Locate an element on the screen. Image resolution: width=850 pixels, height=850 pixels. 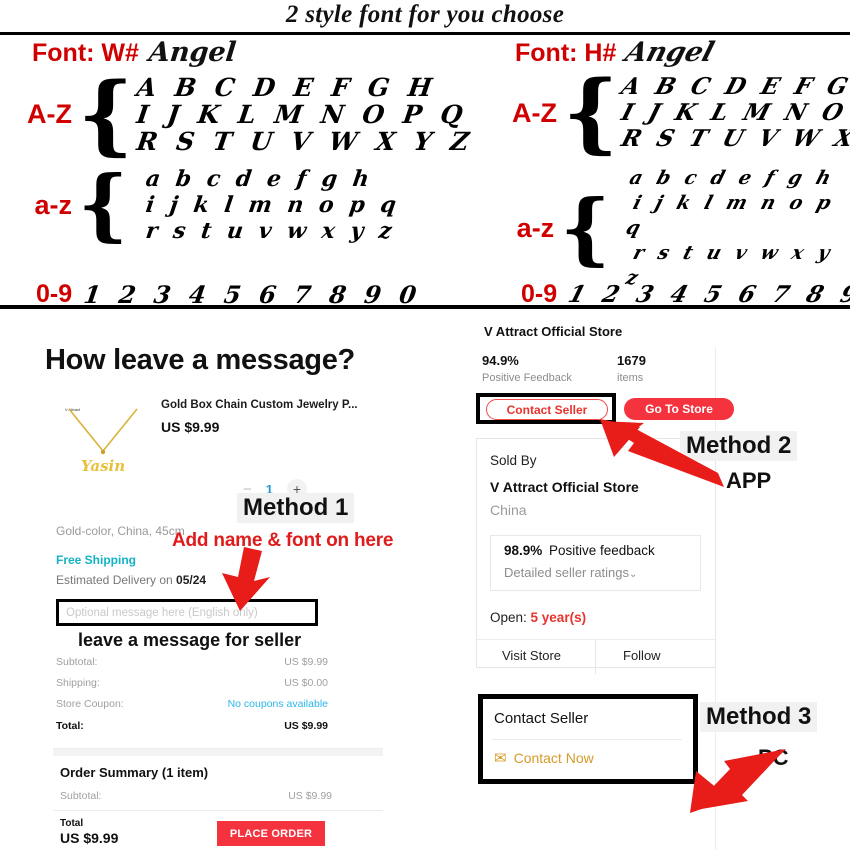
arrow-up-left-icon is located at coordinates (662, 453).